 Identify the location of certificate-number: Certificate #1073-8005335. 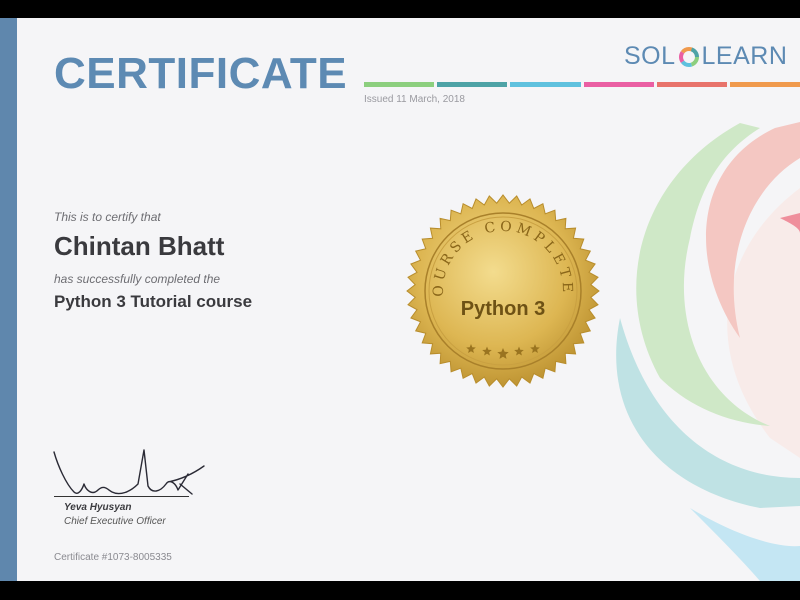
(113, 557).